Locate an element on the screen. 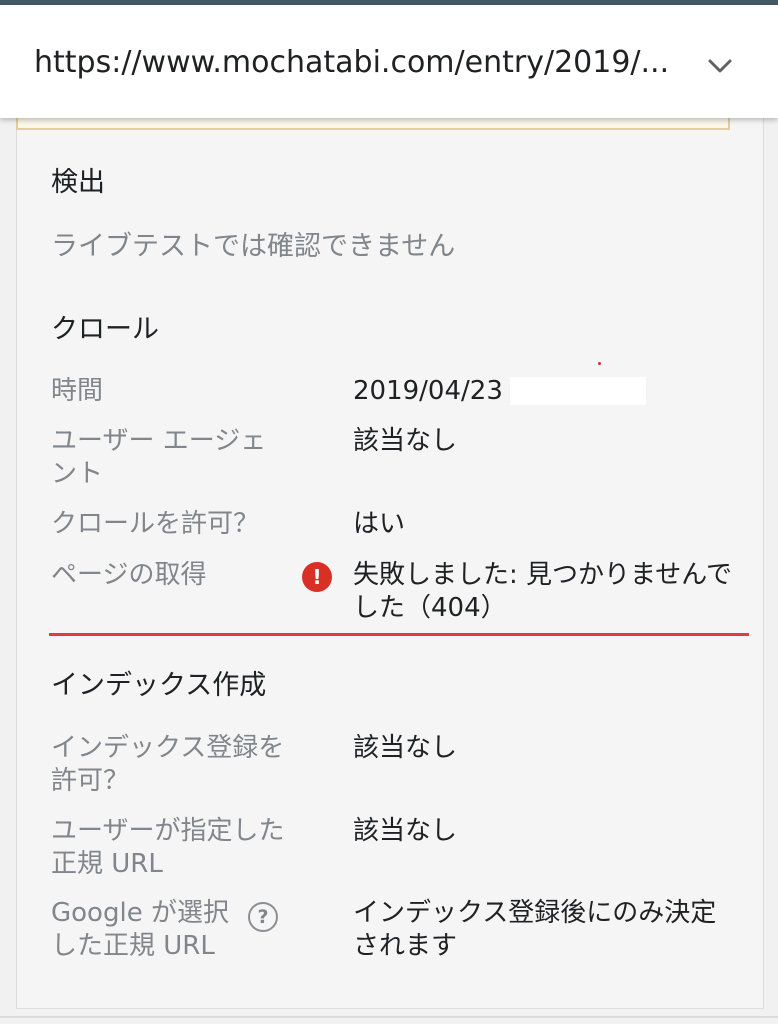  user-agent-label: ユーザー エージェント is located at coordinates (159, 457).